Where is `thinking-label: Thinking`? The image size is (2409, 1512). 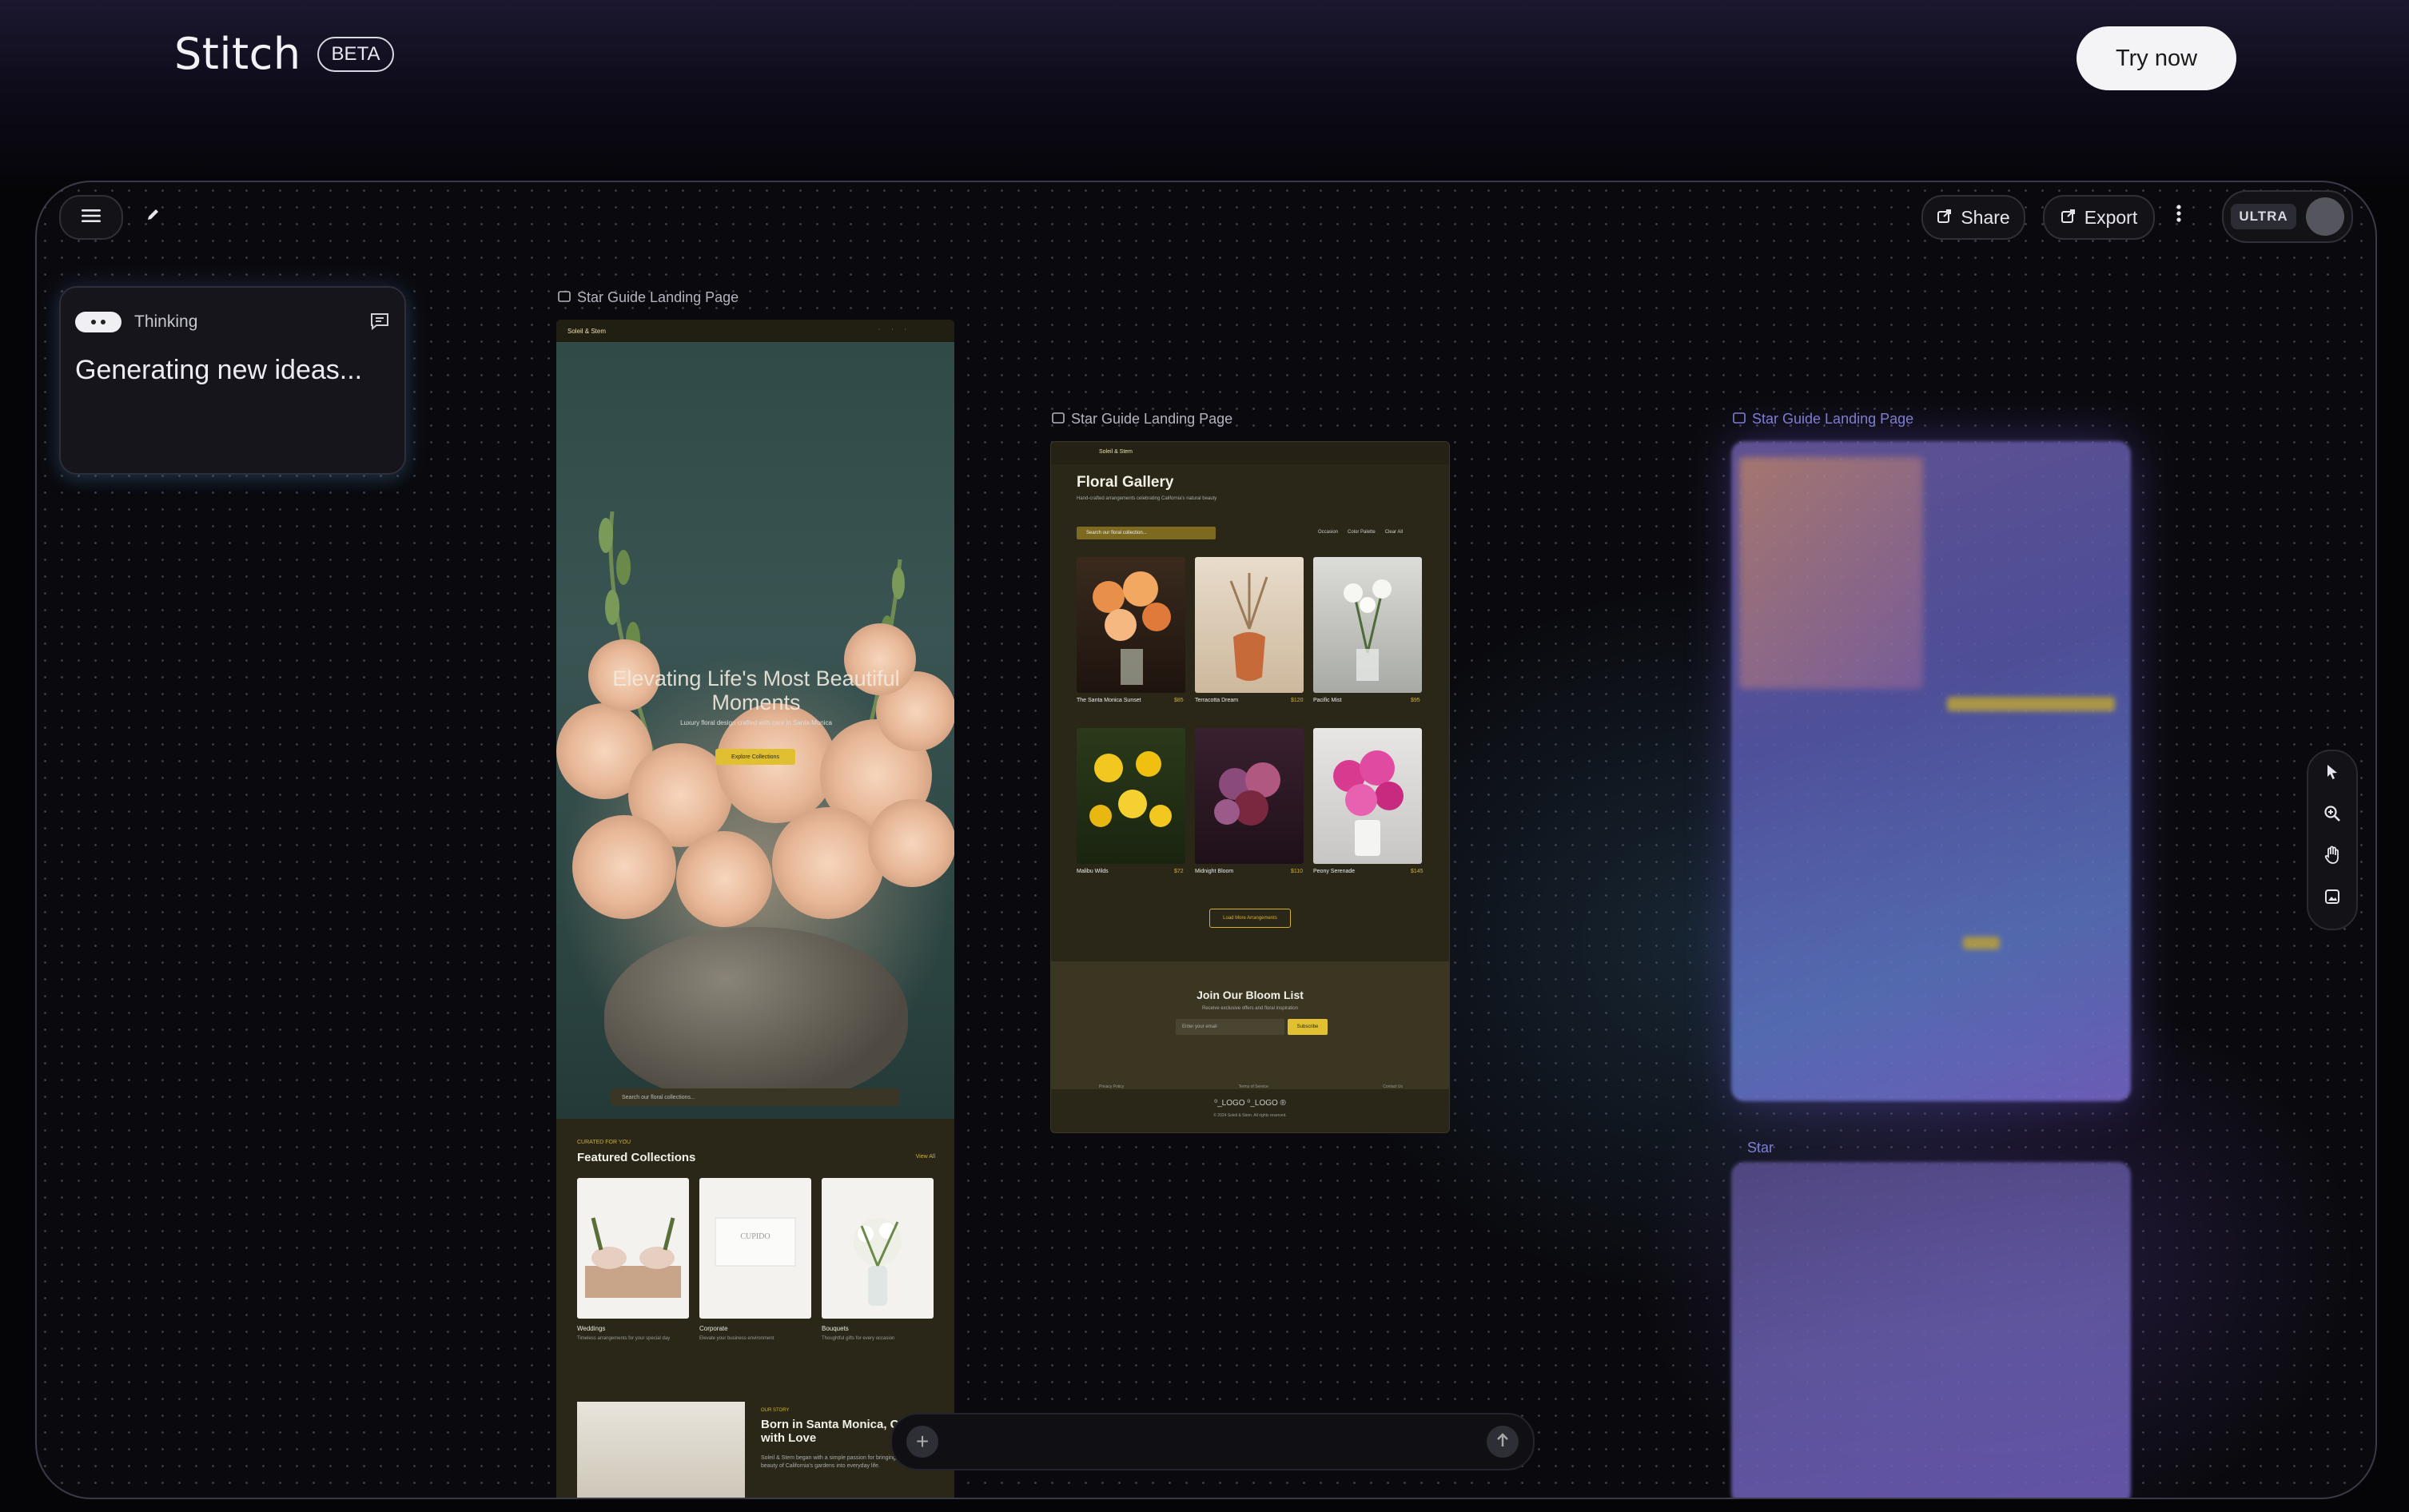
thinking-label: Thinking is located at coordinates (166, 321).